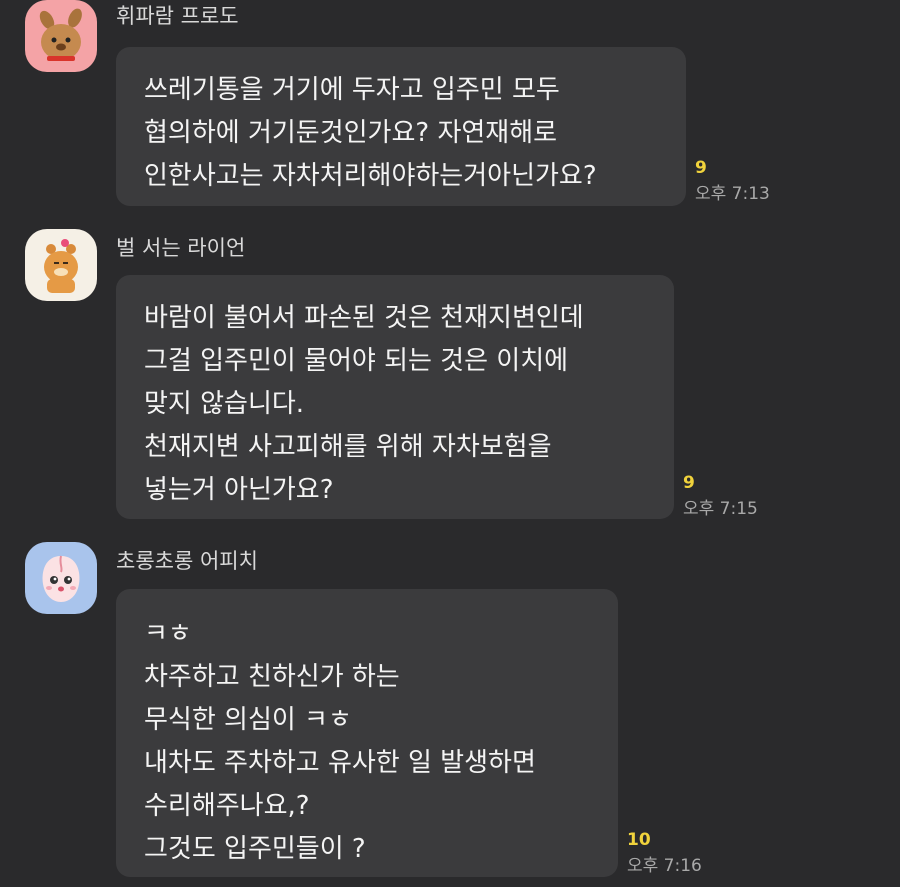 This screenshot has height=887, width=900. I want to click on message-line: 쓰레기통을 거기에 두자고 입주민 모두, so click(352, 90).